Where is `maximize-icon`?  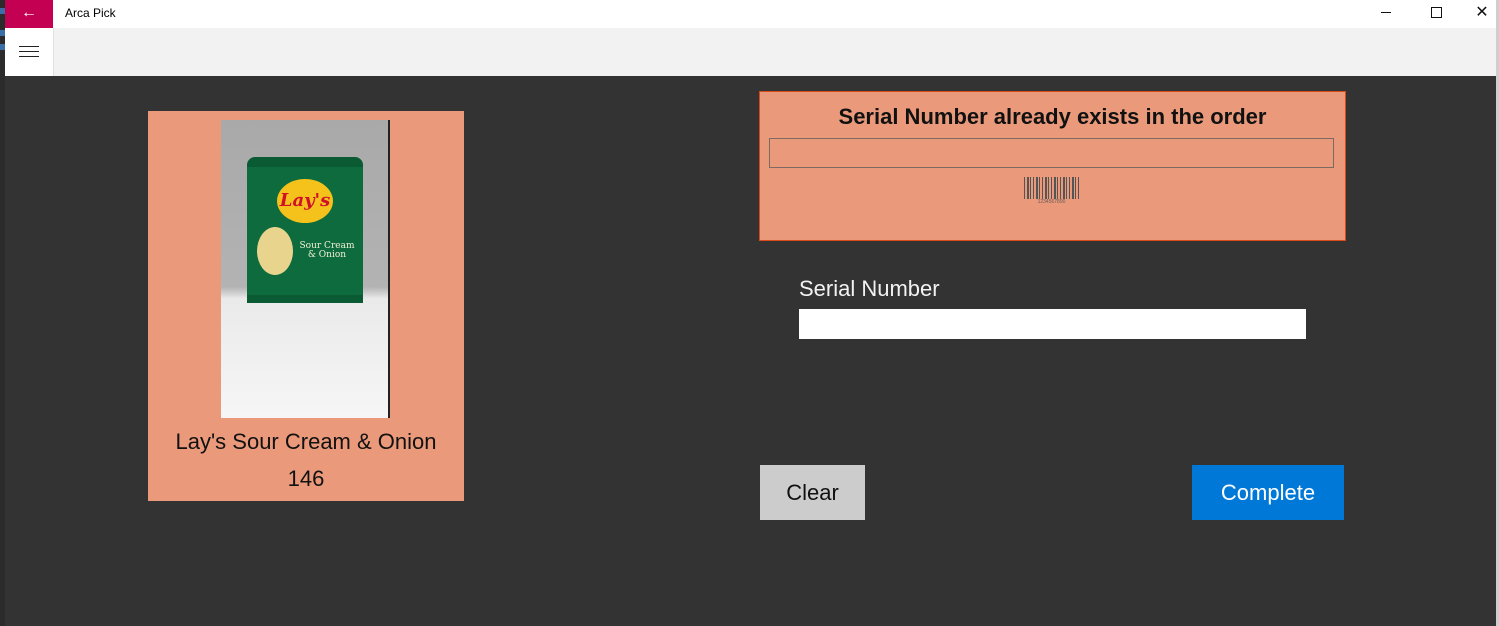 maximize-icon is located at coordinates (1436, 13).